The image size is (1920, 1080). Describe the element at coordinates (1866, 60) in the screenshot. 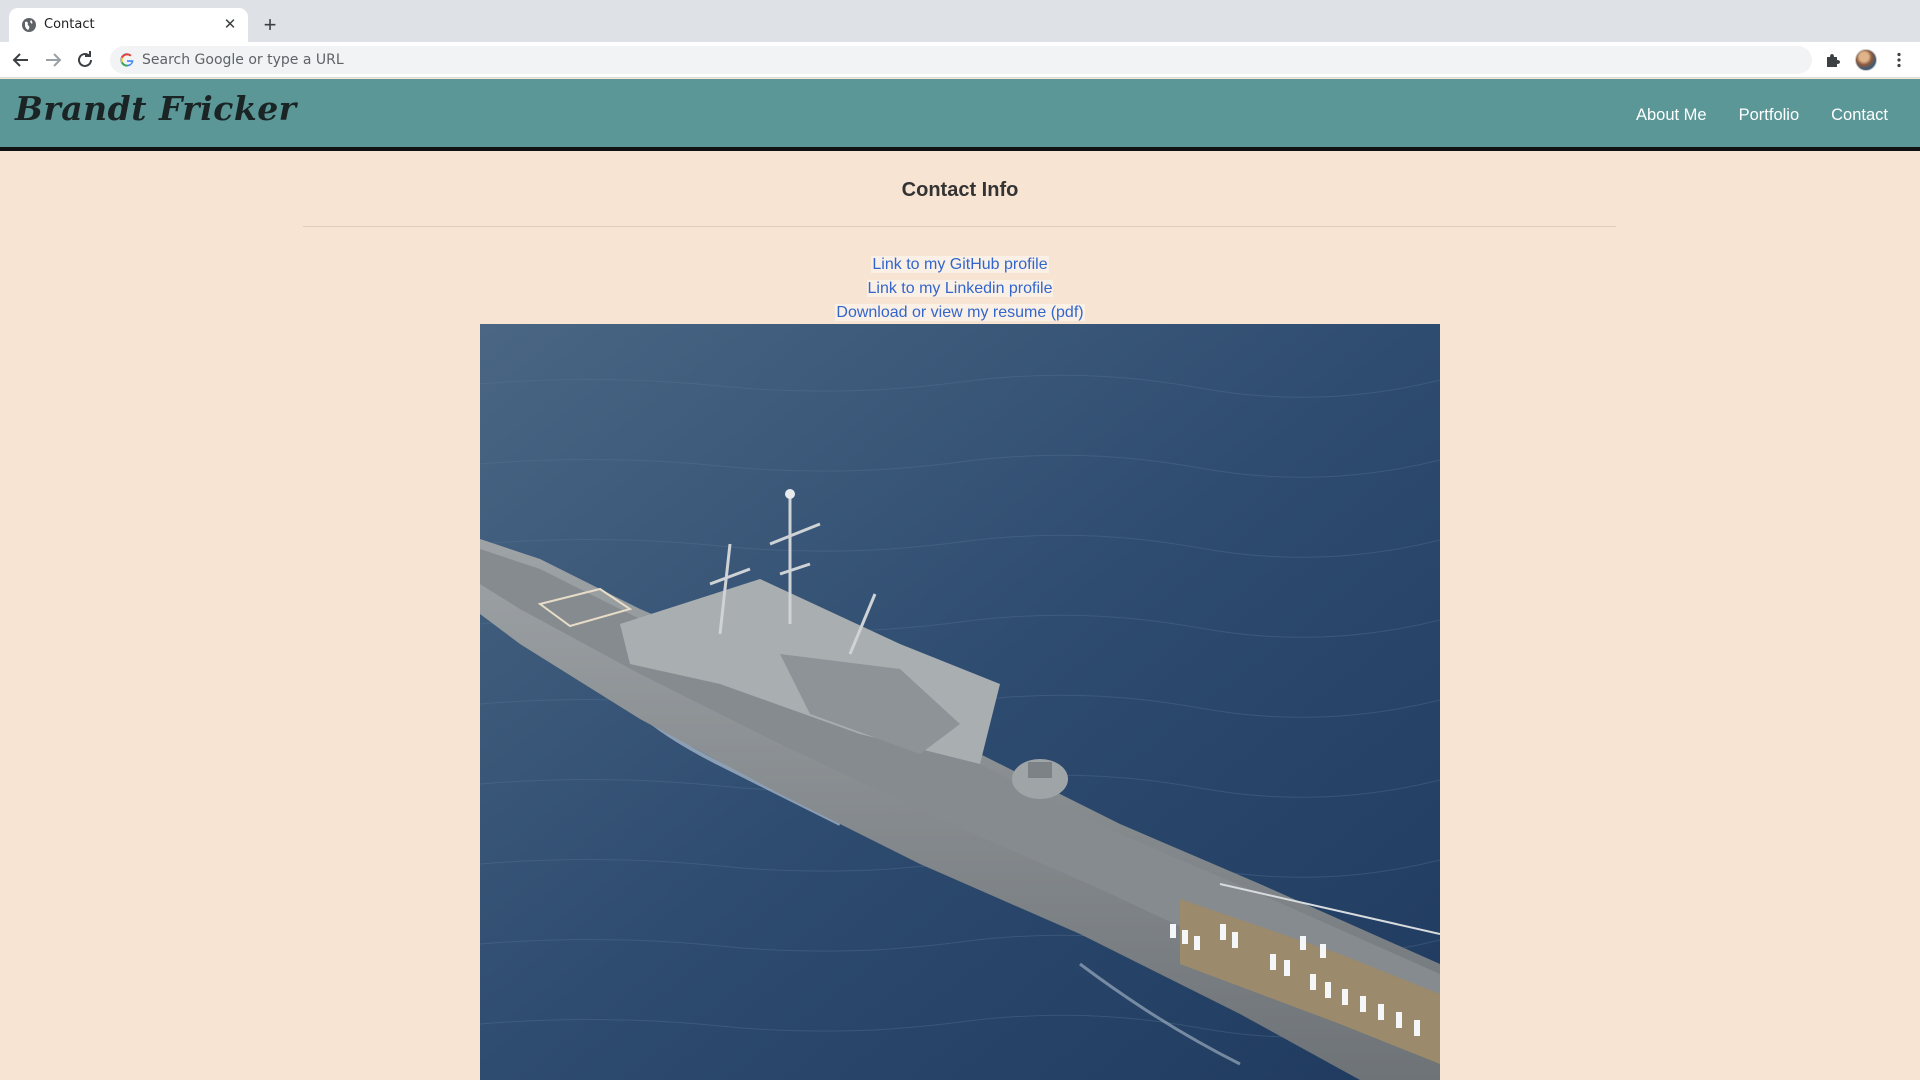

I see `profile-avatar` at that location.